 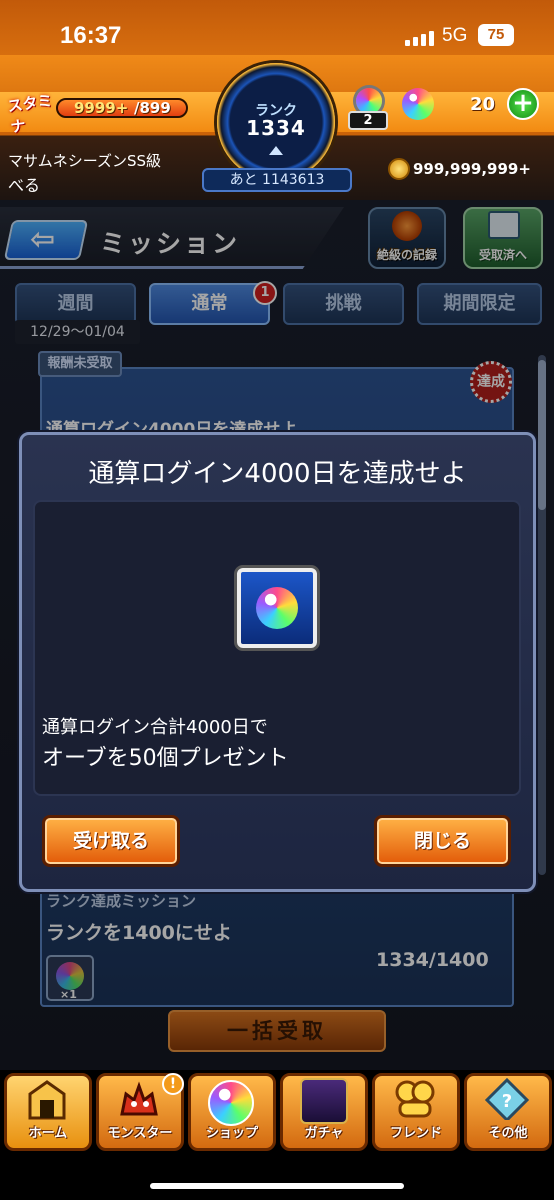 What do you see at coordinates (276, 150) in the screenshot?
I see `rank-caret-icon` at bounding box center [276, 150].